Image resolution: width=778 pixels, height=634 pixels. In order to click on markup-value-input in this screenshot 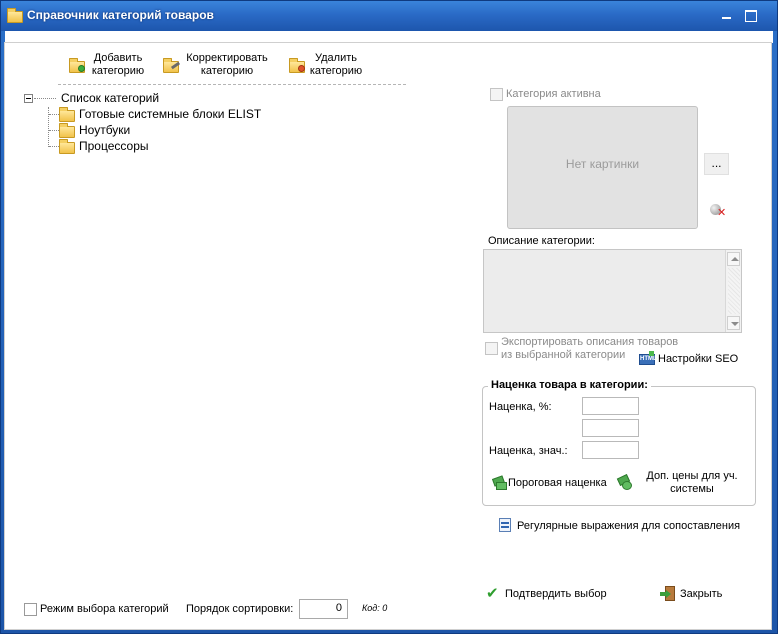, I will do `click(610, 450)`.